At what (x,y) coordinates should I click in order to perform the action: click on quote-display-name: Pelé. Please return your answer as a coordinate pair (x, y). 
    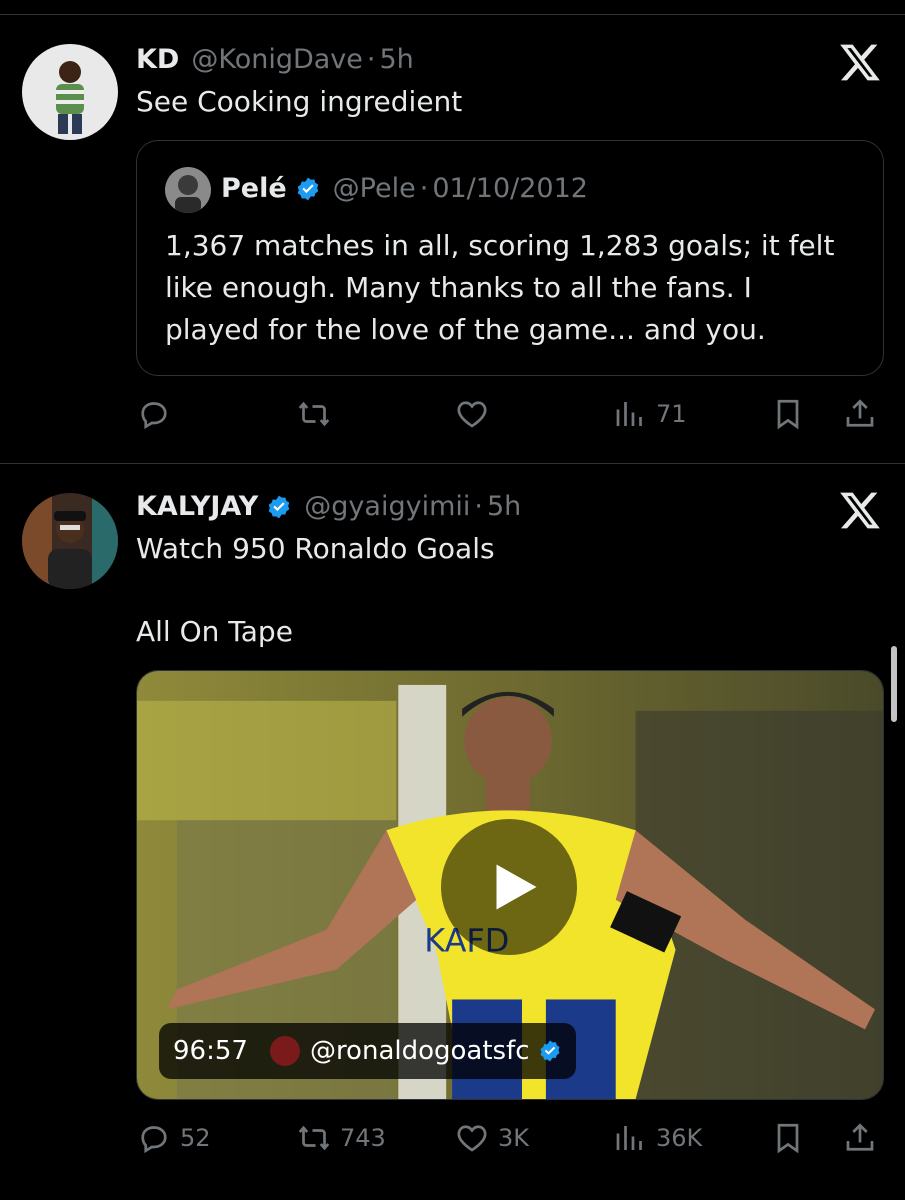
    Looking at the image, I should click on (254, 189).